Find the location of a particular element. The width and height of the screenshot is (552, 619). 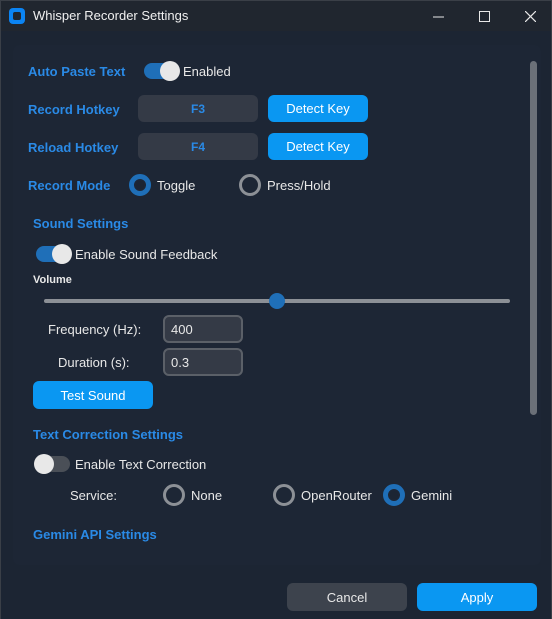

duration-label: Duration (s): is located at coordinates (94, 362).